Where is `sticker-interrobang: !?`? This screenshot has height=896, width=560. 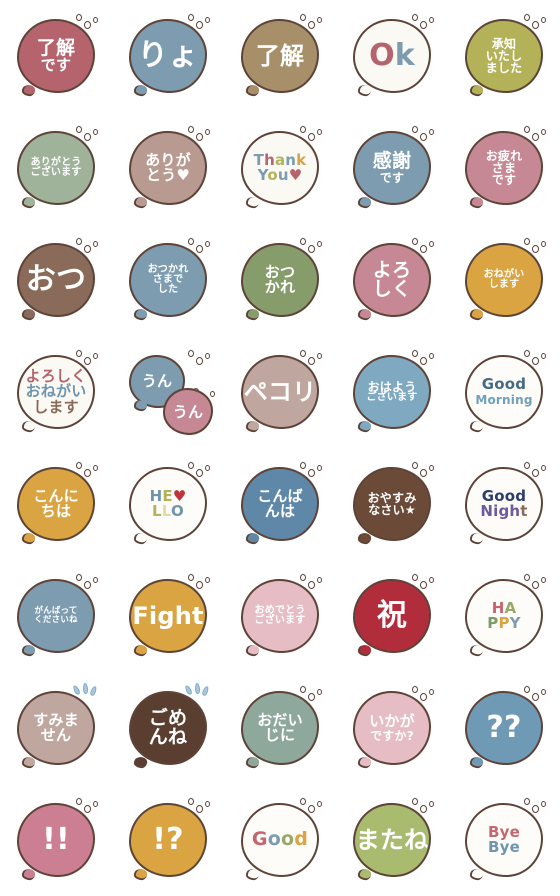 sticker-interrobang: !? is located at coordinates (169, 837).